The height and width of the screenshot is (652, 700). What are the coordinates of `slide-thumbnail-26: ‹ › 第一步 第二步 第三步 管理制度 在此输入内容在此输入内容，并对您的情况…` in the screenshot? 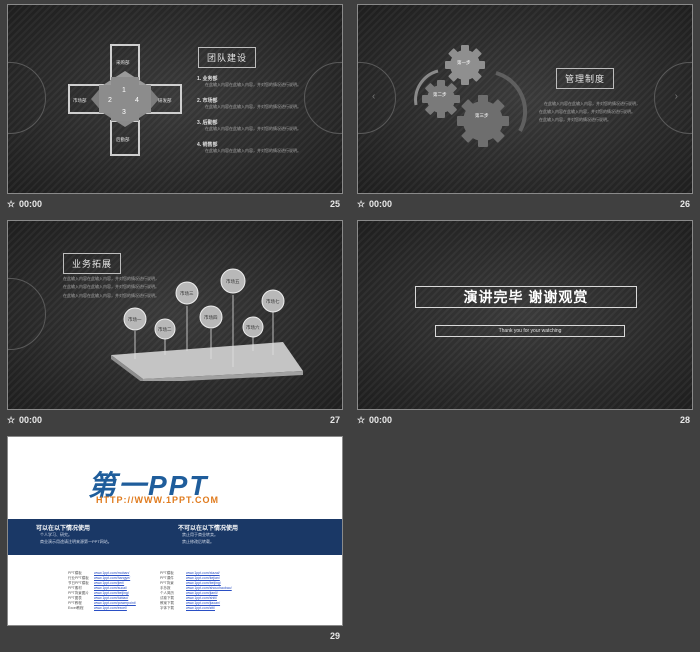 It's located at (525, 99).